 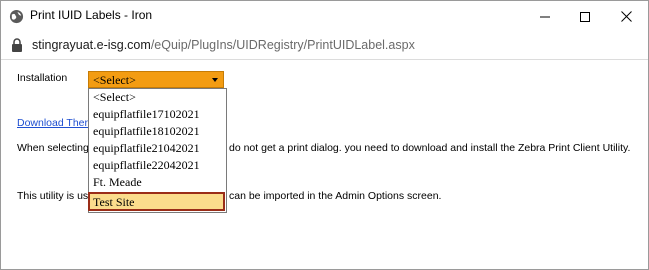 I want to click on minimize-button, so click(x=545, y=16).